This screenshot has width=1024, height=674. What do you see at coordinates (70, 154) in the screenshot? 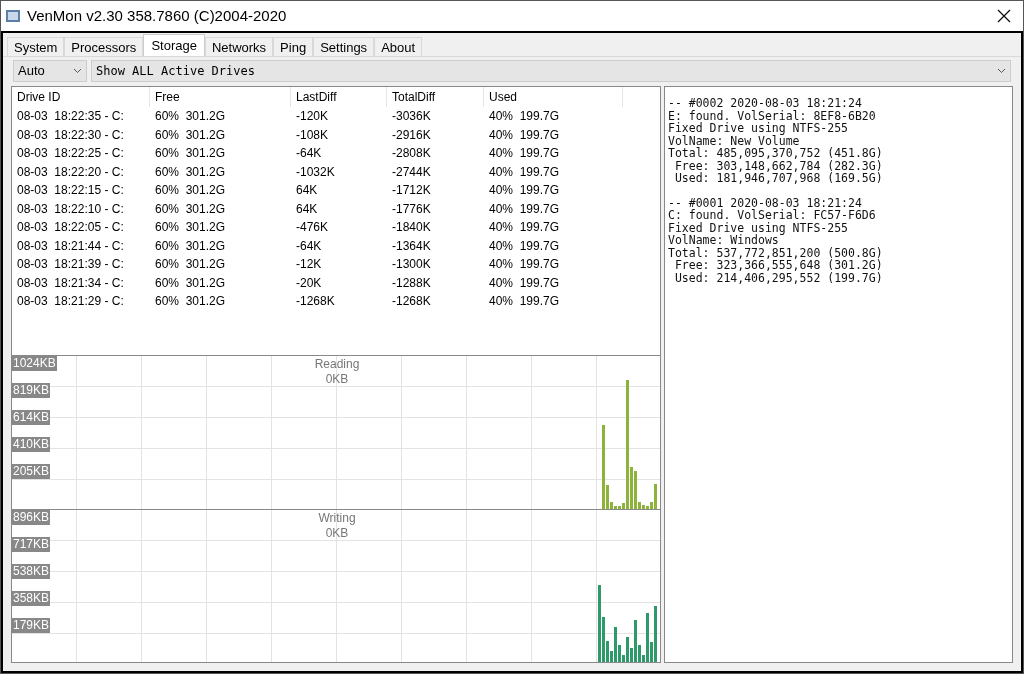
I see `table-cell-text: 08-03 18:22:25 - C:` at bounding box center [70, 154].